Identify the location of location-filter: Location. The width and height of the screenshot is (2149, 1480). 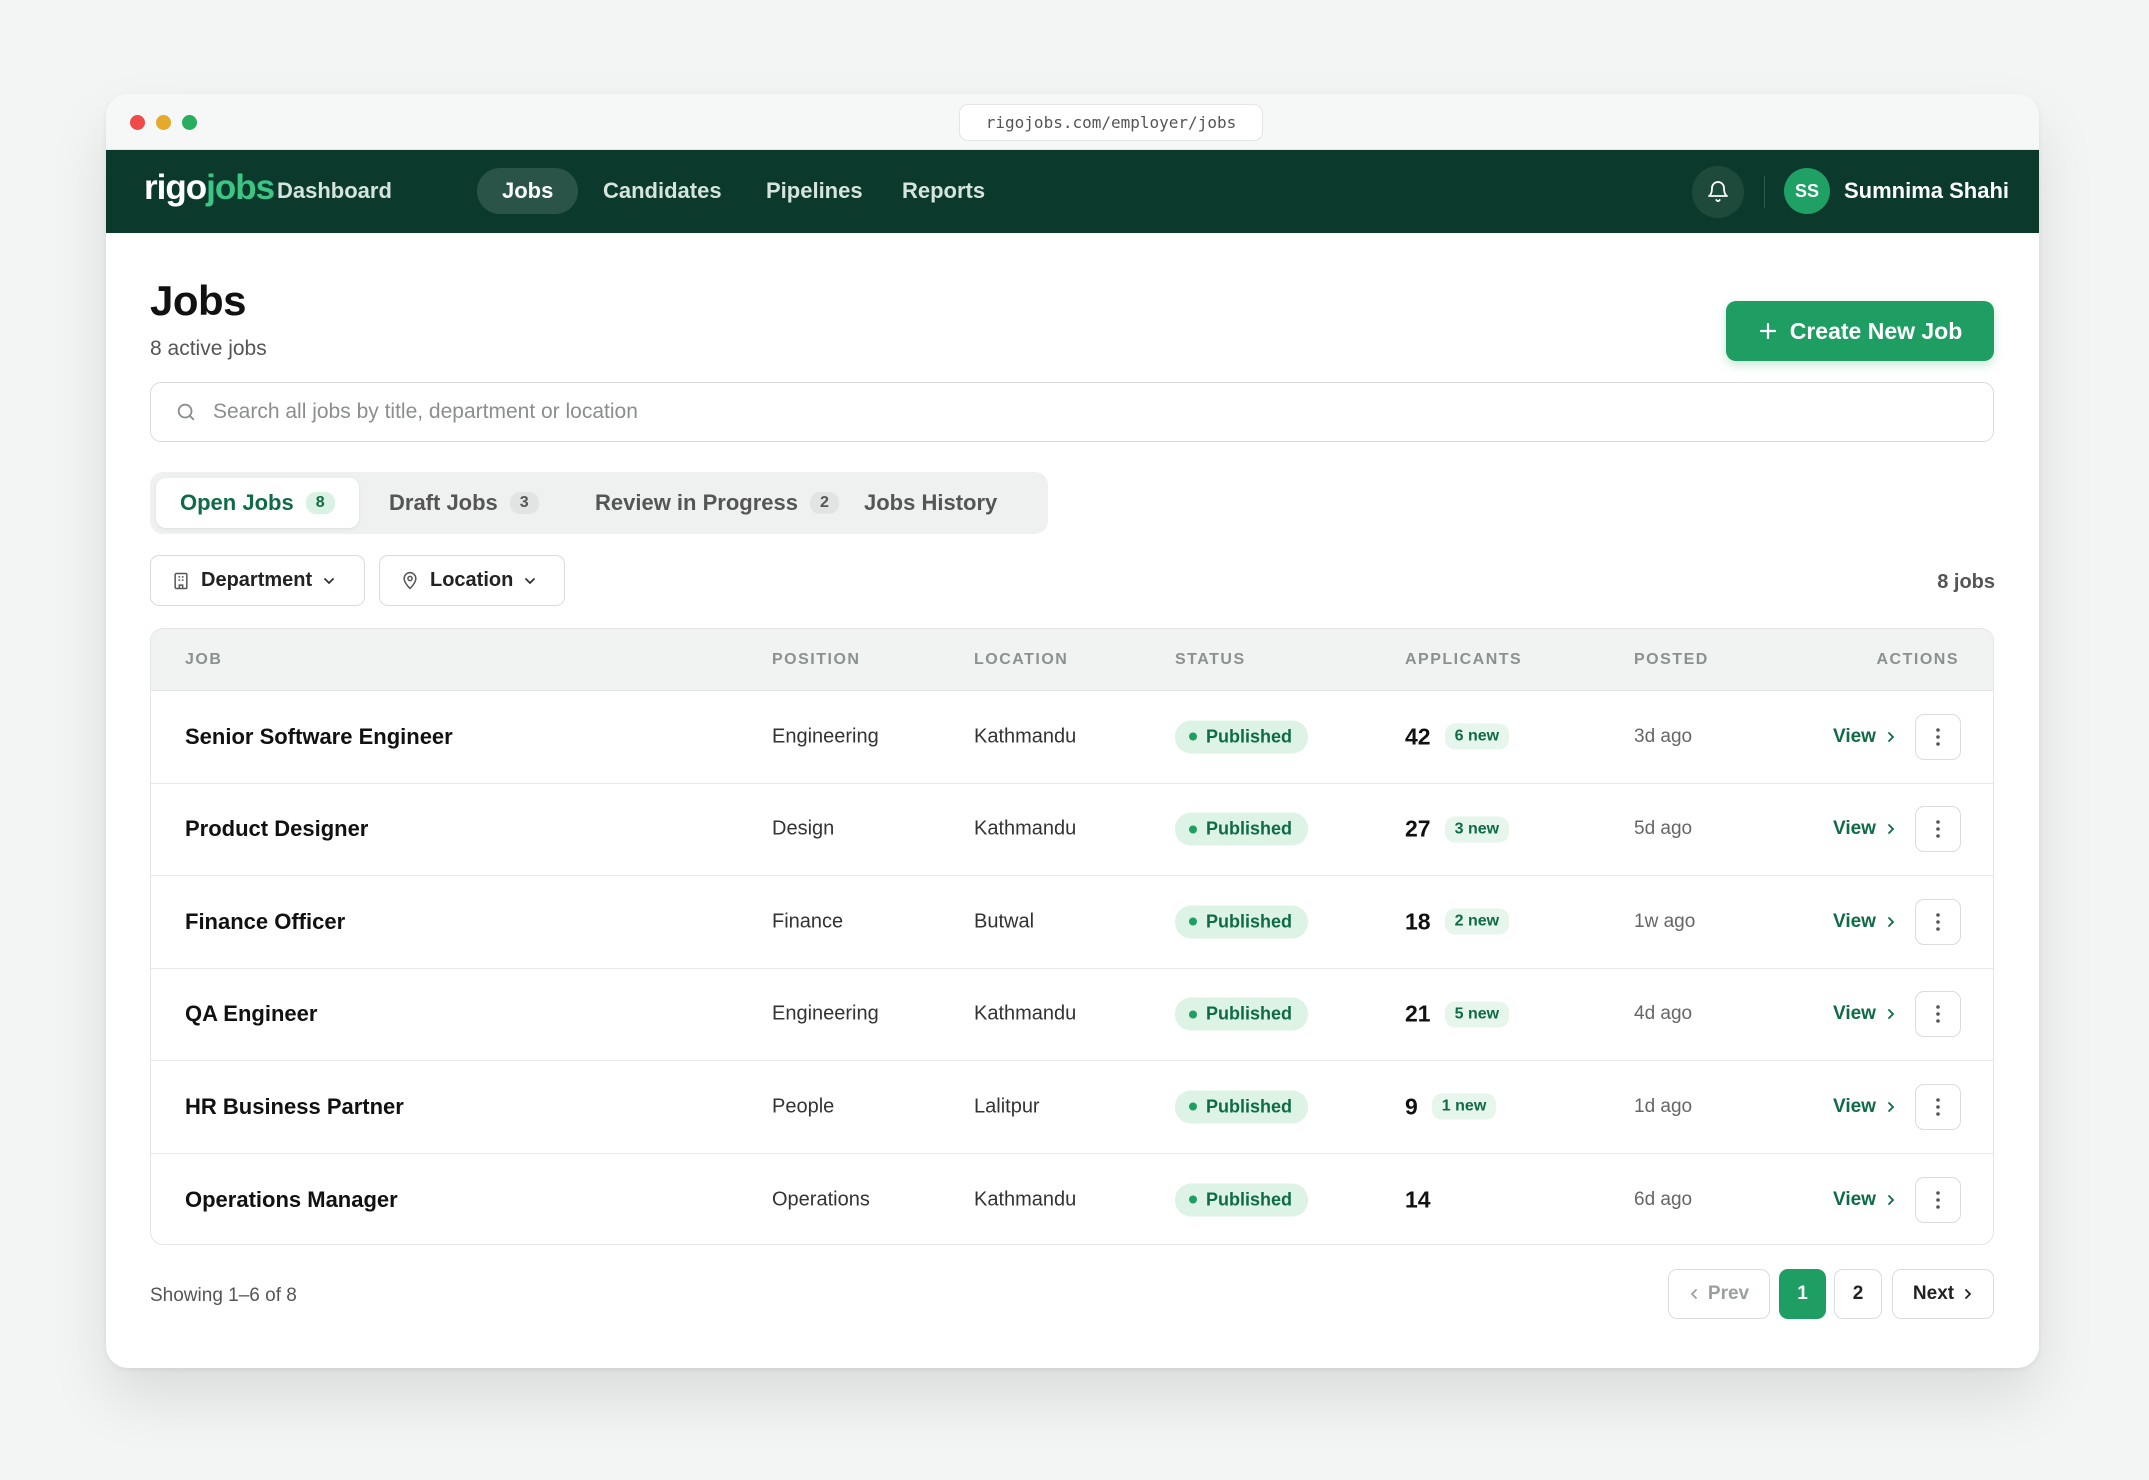
(472, 580).